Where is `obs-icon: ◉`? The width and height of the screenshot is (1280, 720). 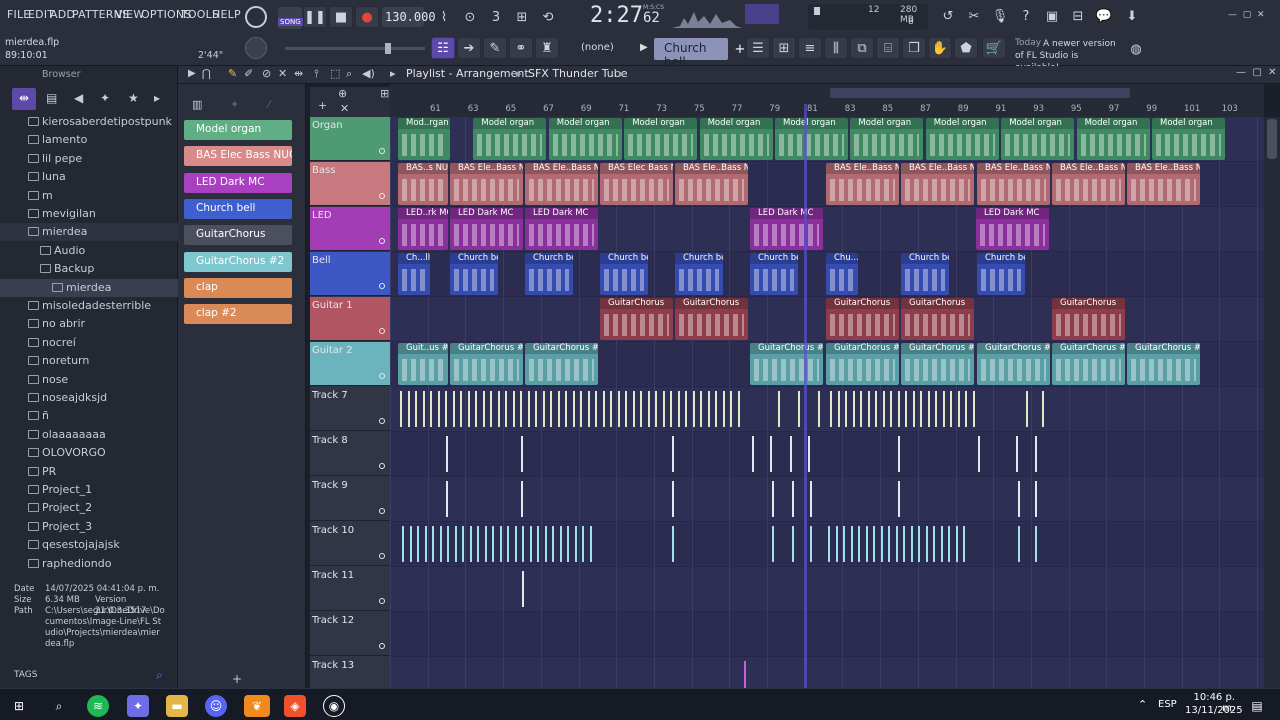 obs-icon: ◉ is located at coordinates (334, 706).